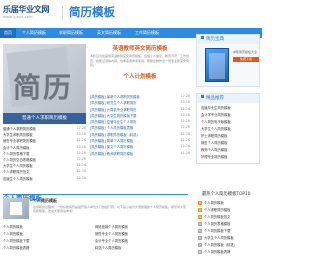 The height and width of the screenshot is (258, 320). Describe the element at coordinates (110, 201) in the screenshot. I see `article-title: 个人简历模板` at that location.